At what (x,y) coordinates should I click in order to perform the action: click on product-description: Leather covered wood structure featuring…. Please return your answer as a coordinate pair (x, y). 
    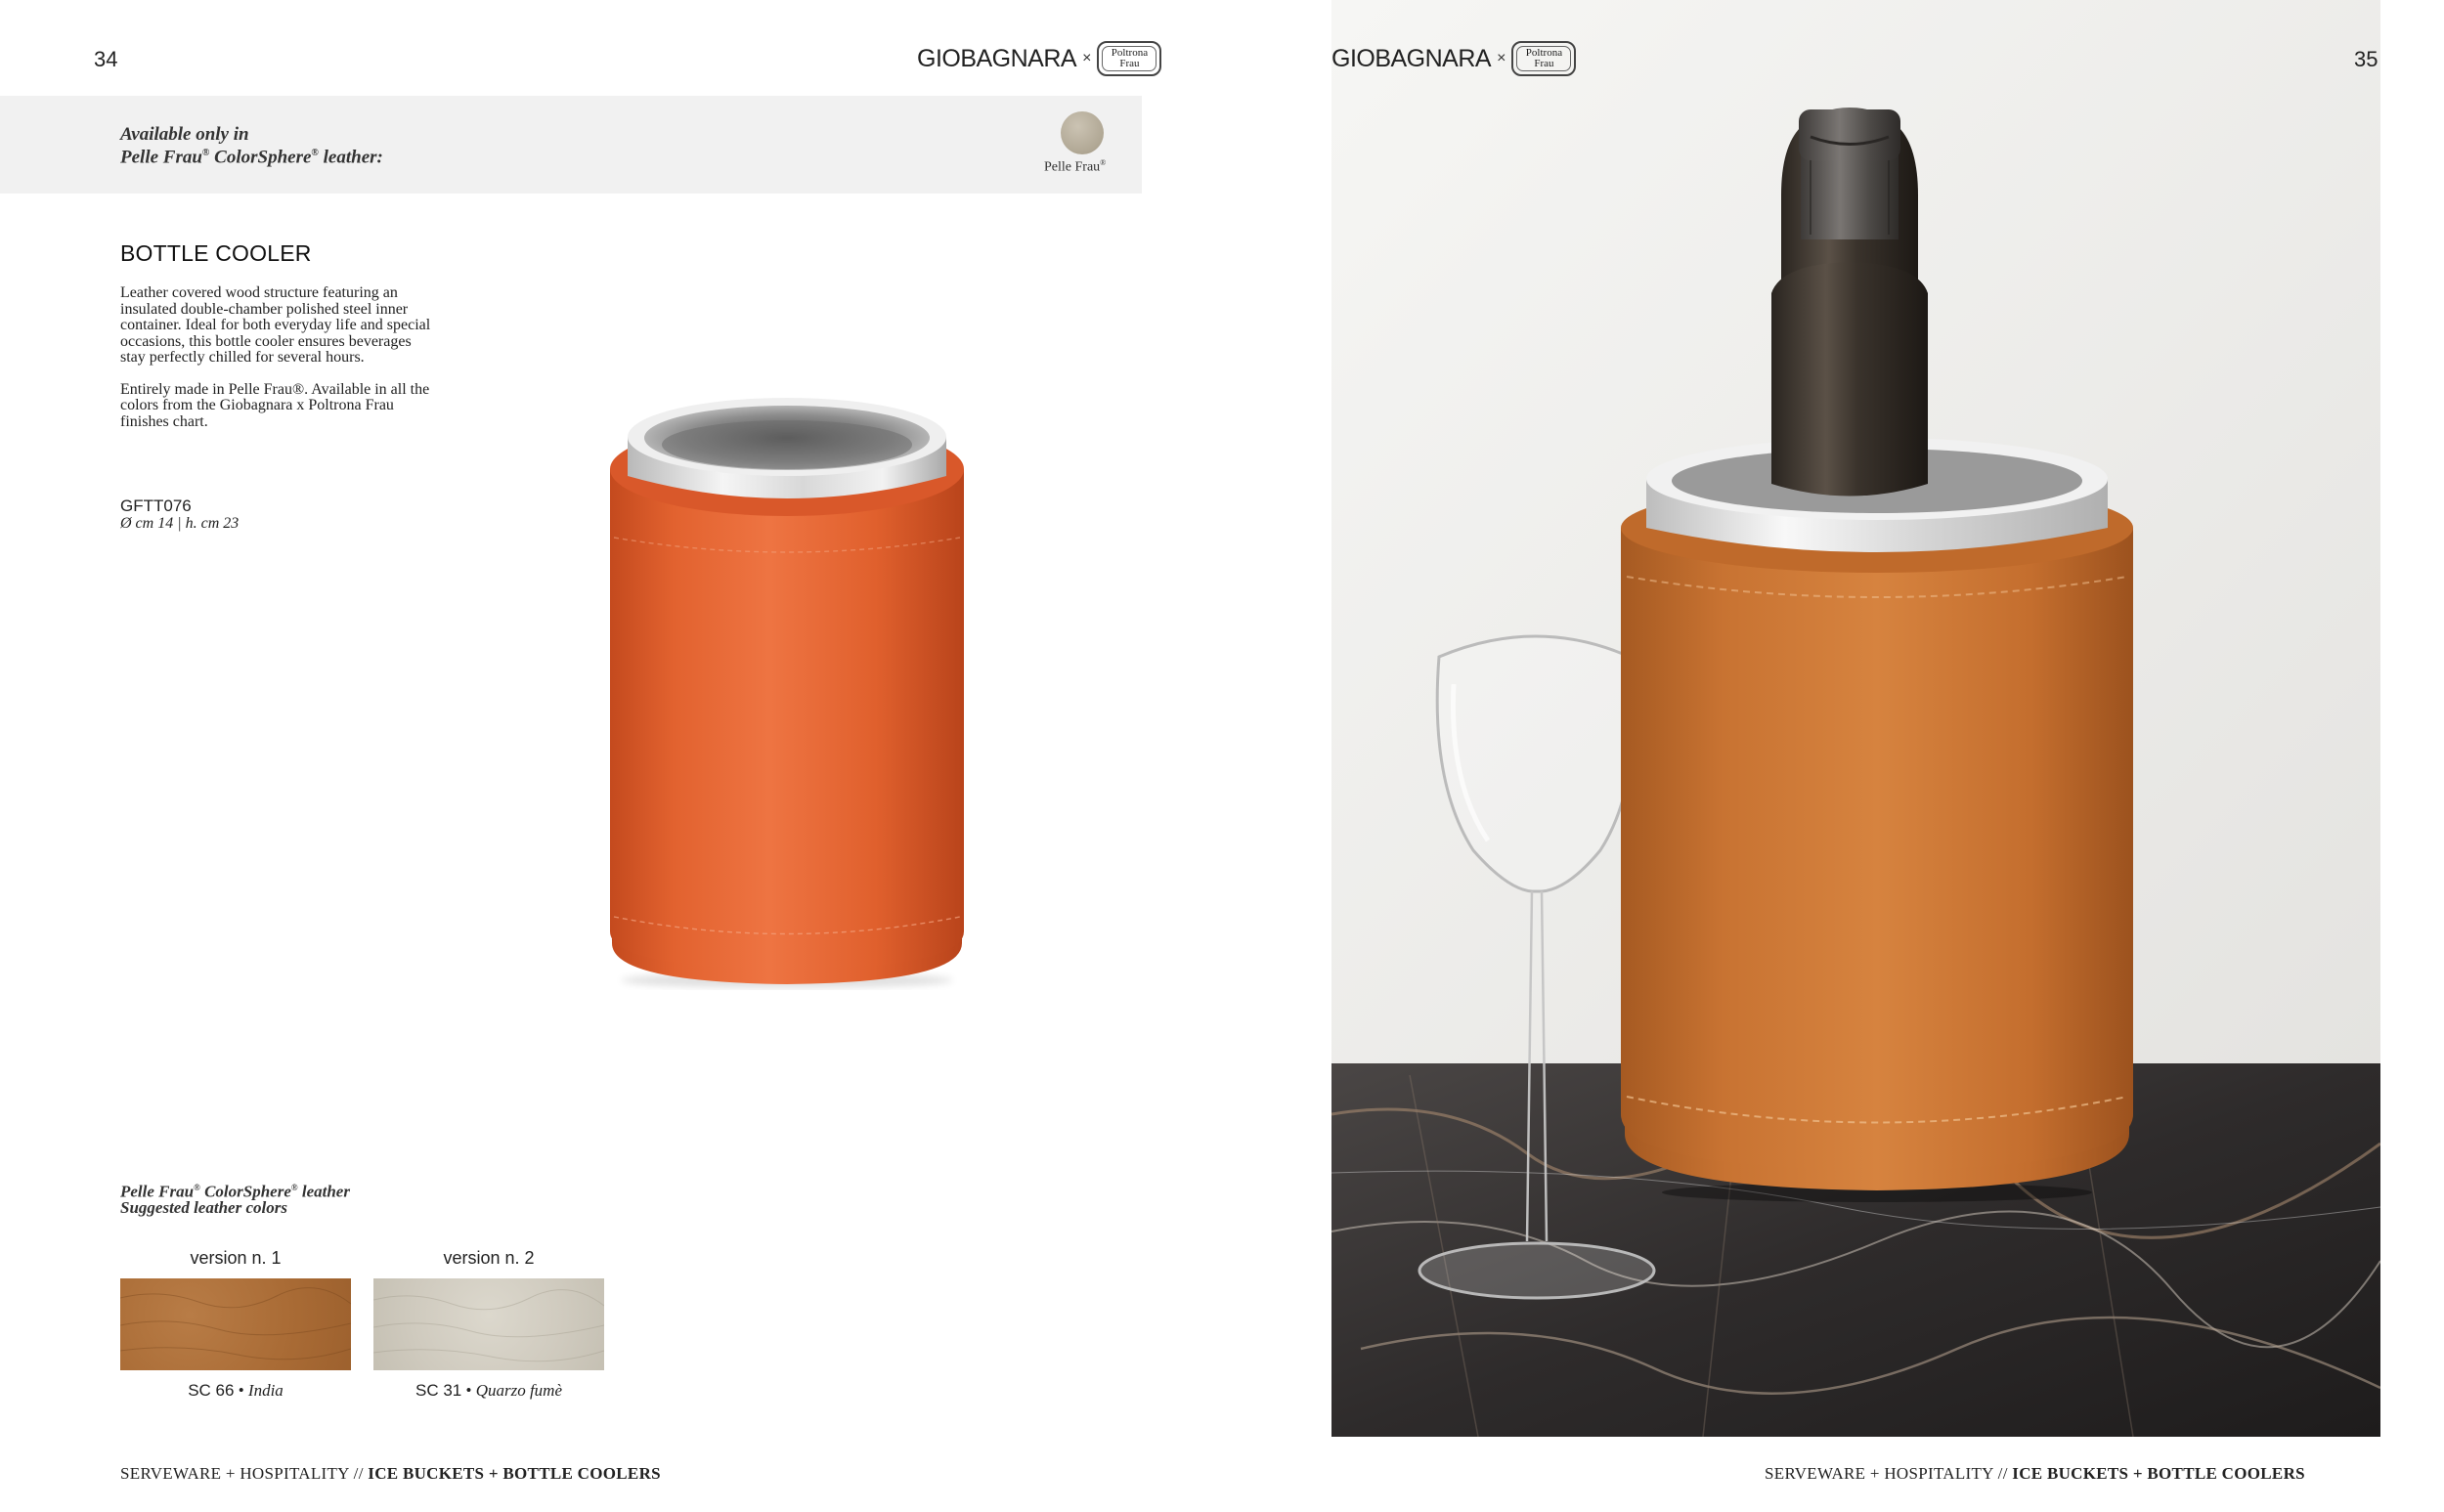
    Looking at the image, I should click on (276, 365).